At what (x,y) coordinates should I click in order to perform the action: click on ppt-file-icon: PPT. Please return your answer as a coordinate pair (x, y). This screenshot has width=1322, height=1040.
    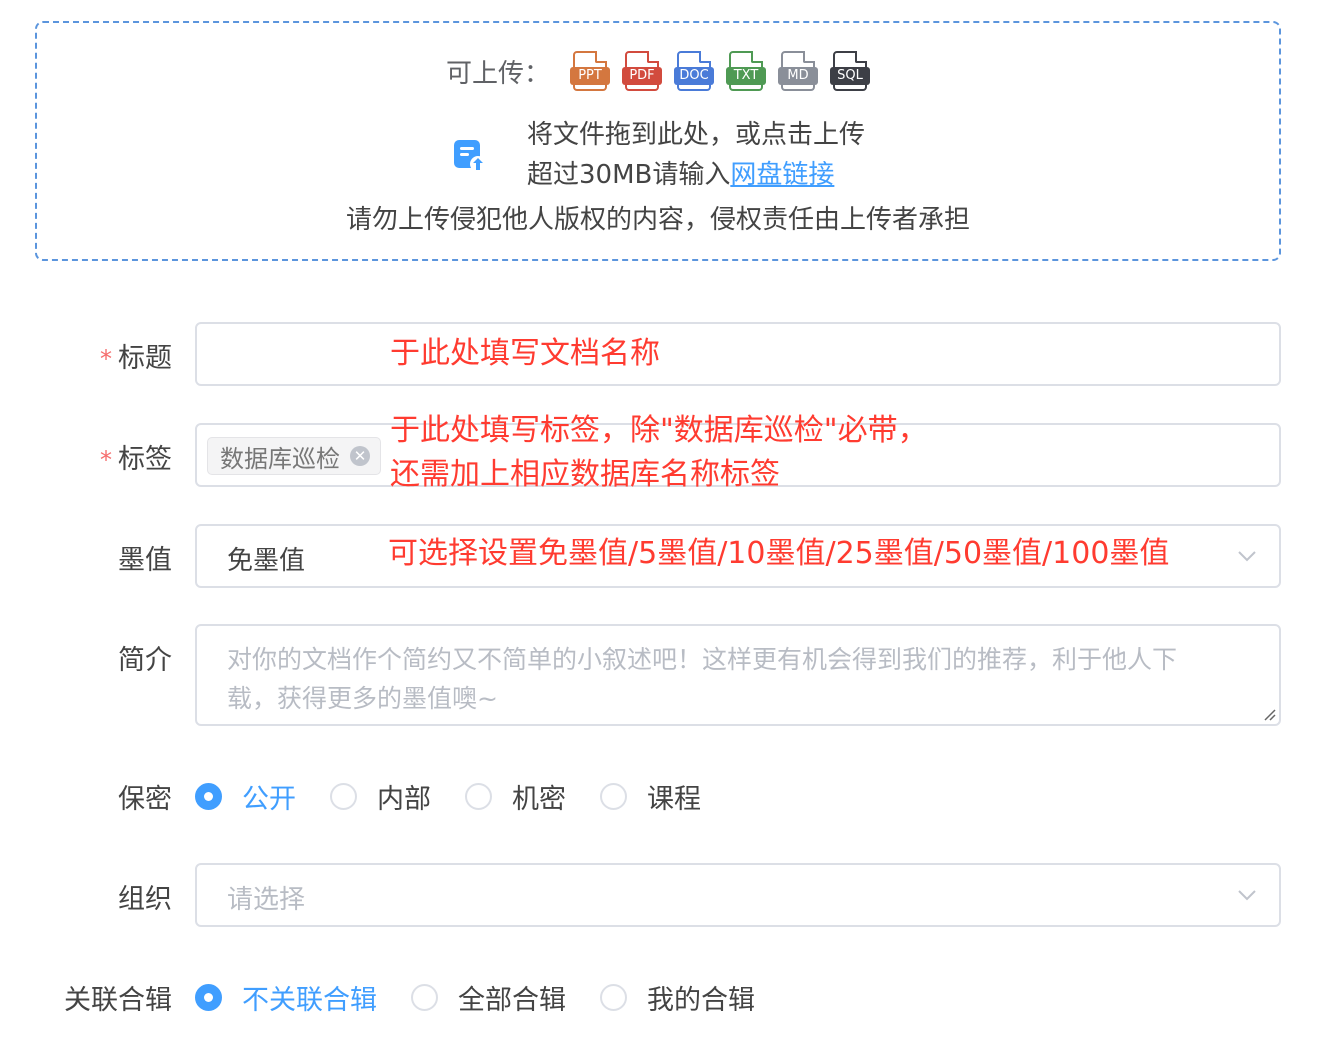
    Looking at the image, I should click on (590, 71).